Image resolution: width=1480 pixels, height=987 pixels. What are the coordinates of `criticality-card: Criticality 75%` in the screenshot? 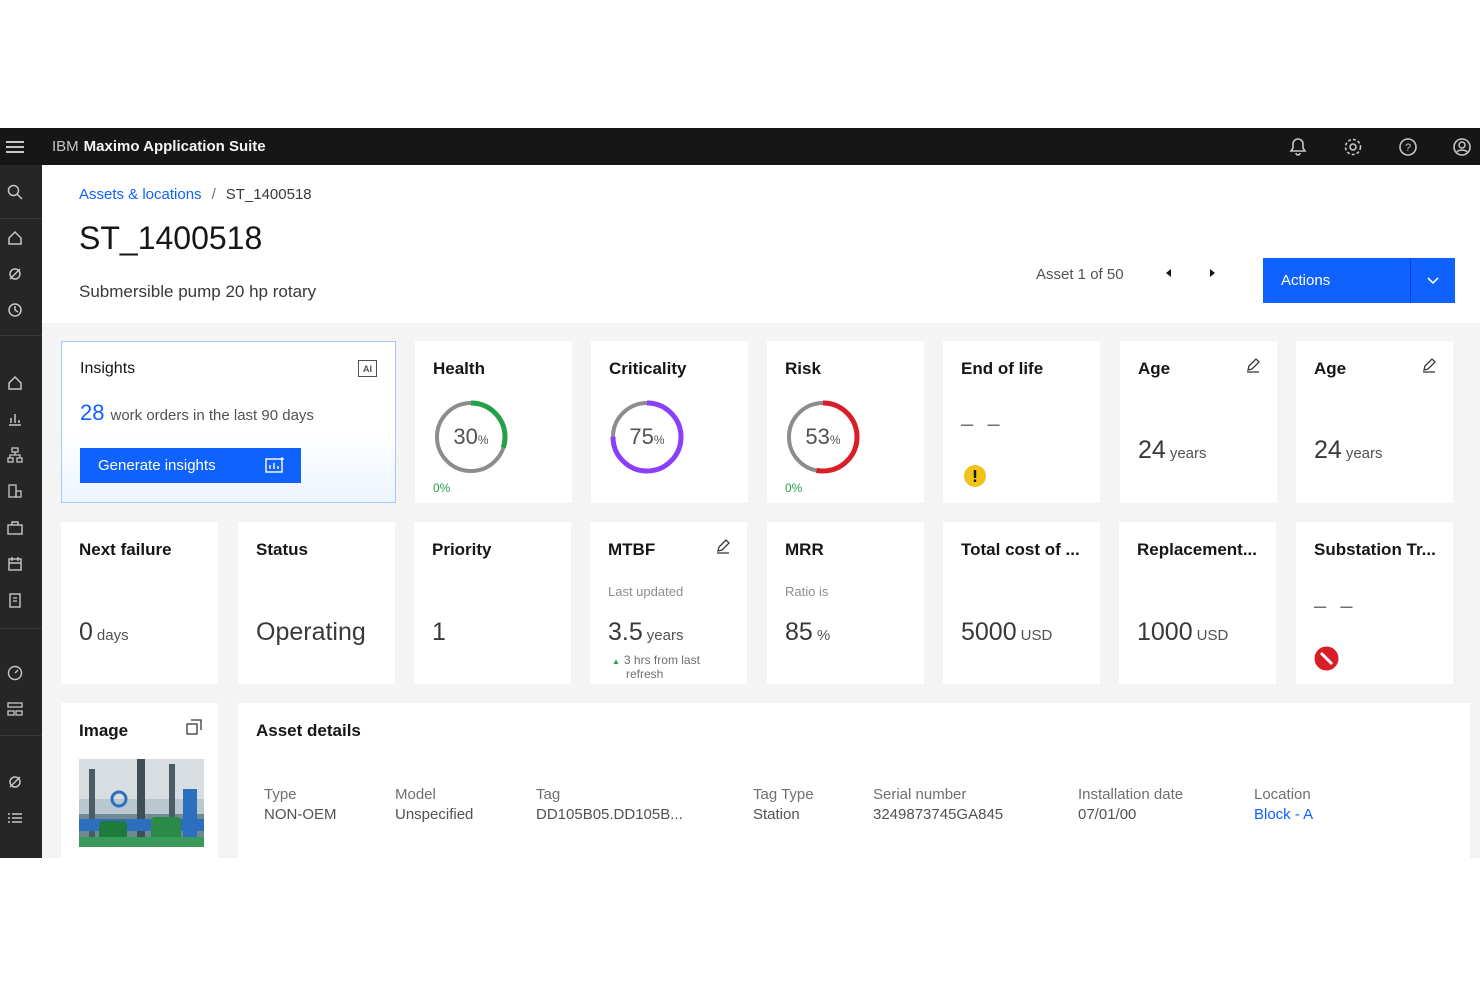 It's located at (669, 422).